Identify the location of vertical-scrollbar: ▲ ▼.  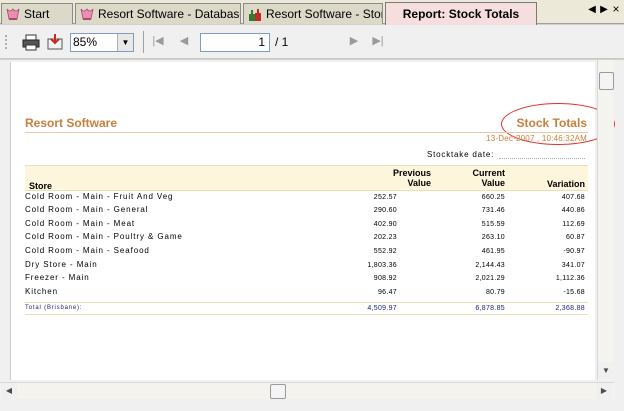
(605, 220).